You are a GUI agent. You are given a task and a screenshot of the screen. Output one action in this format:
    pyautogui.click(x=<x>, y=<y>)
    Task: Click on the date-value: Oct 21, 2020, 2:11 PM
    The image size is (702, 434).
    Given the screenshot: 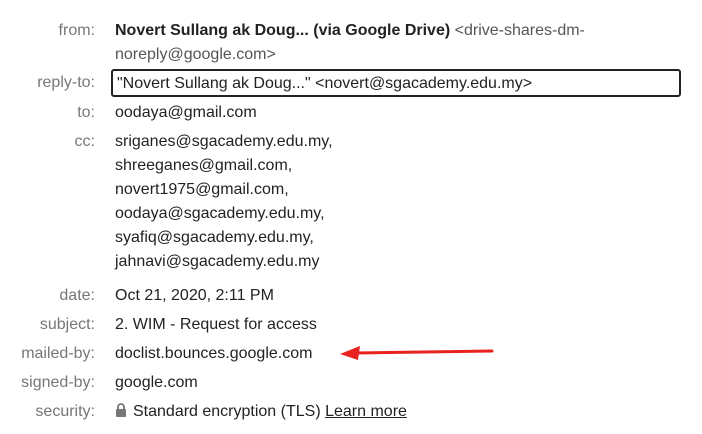 What is the action you would take?
    pyautogui.click(x=194, y=295)
    